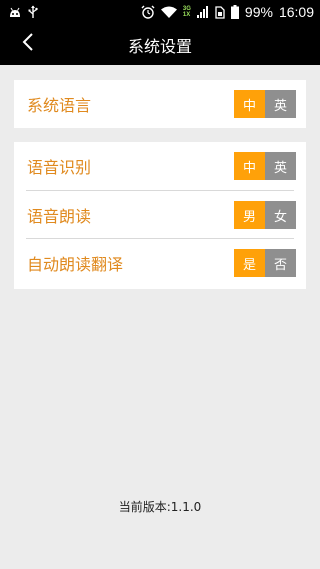  I want to click on page-title: 系统设置, so click(159, 46).